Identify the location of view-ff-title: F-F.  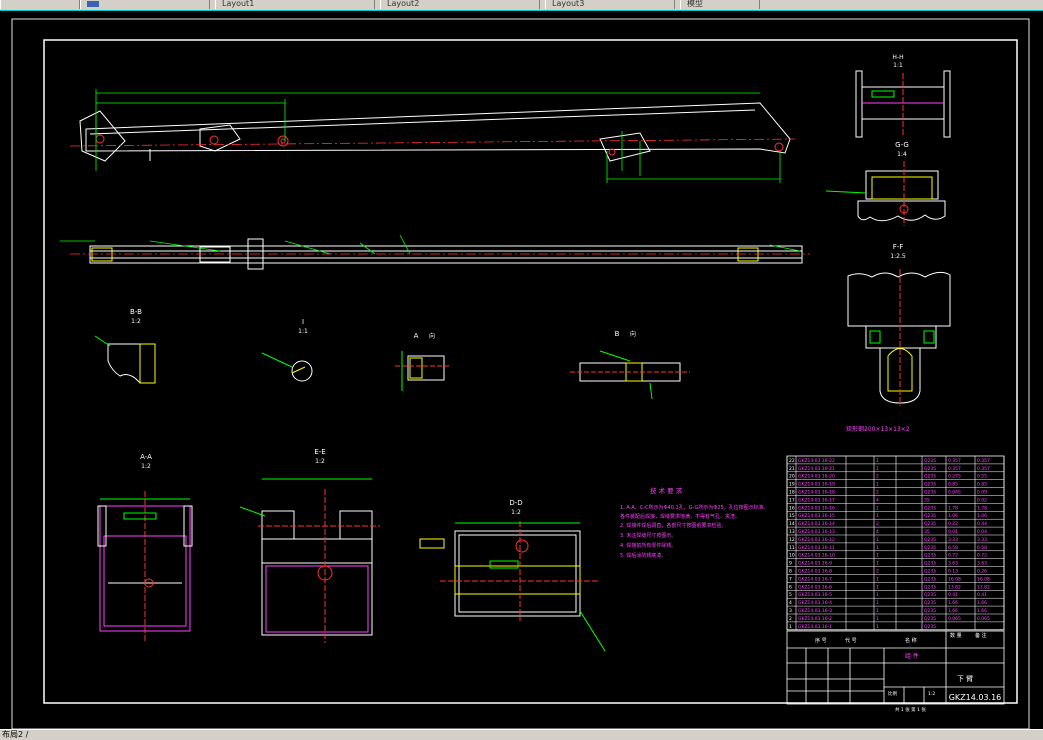
(898, 247).